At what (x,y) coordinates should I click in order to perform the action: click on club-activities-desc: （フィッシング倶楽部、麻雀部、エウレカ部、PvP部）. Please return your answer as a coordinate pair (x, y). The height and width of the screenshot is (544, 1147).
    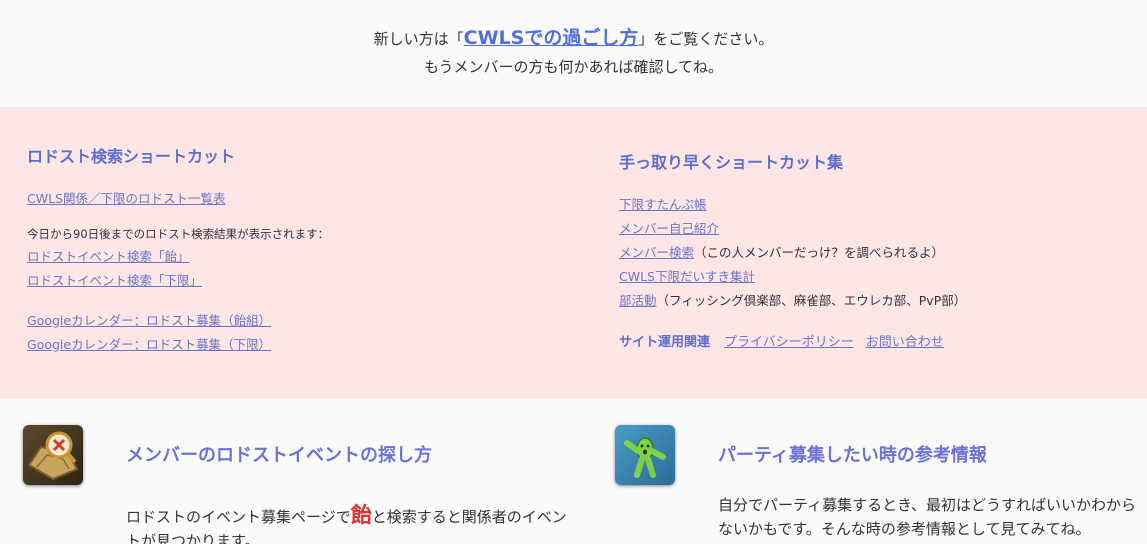
    Looking at the image, I should click on (811, 300).